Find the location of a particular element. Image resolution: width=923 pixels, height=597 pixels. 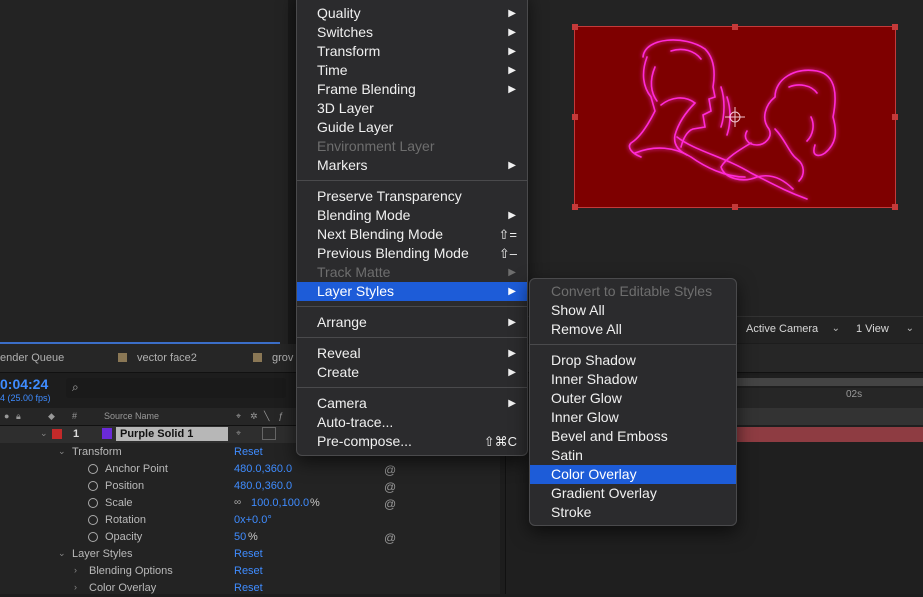

frame-rate-label: 4 (25.00 fps) is located at coordinates (25, 398).